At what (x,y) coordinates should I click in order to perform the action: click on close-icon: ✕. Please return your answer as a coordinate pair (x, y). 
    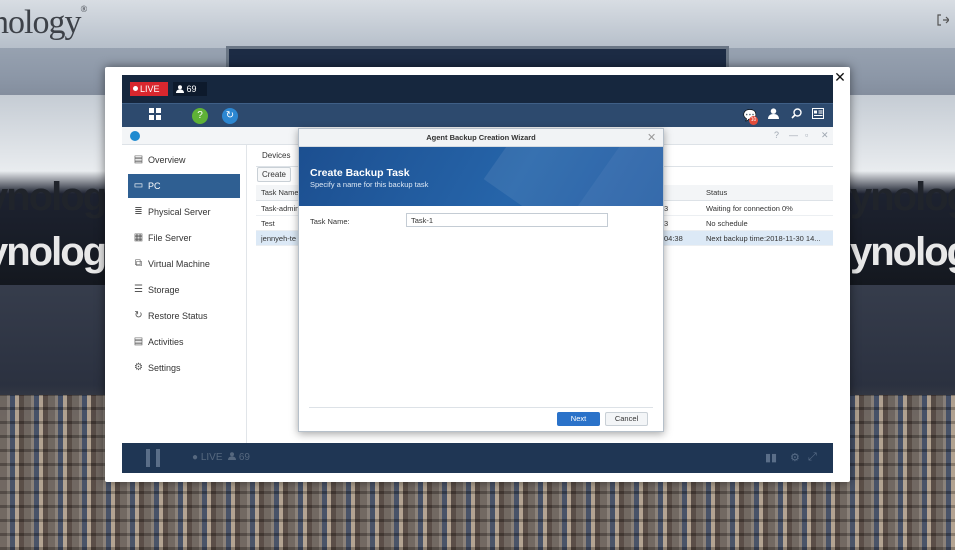
    Looking at the image, I should click on (840, 77).